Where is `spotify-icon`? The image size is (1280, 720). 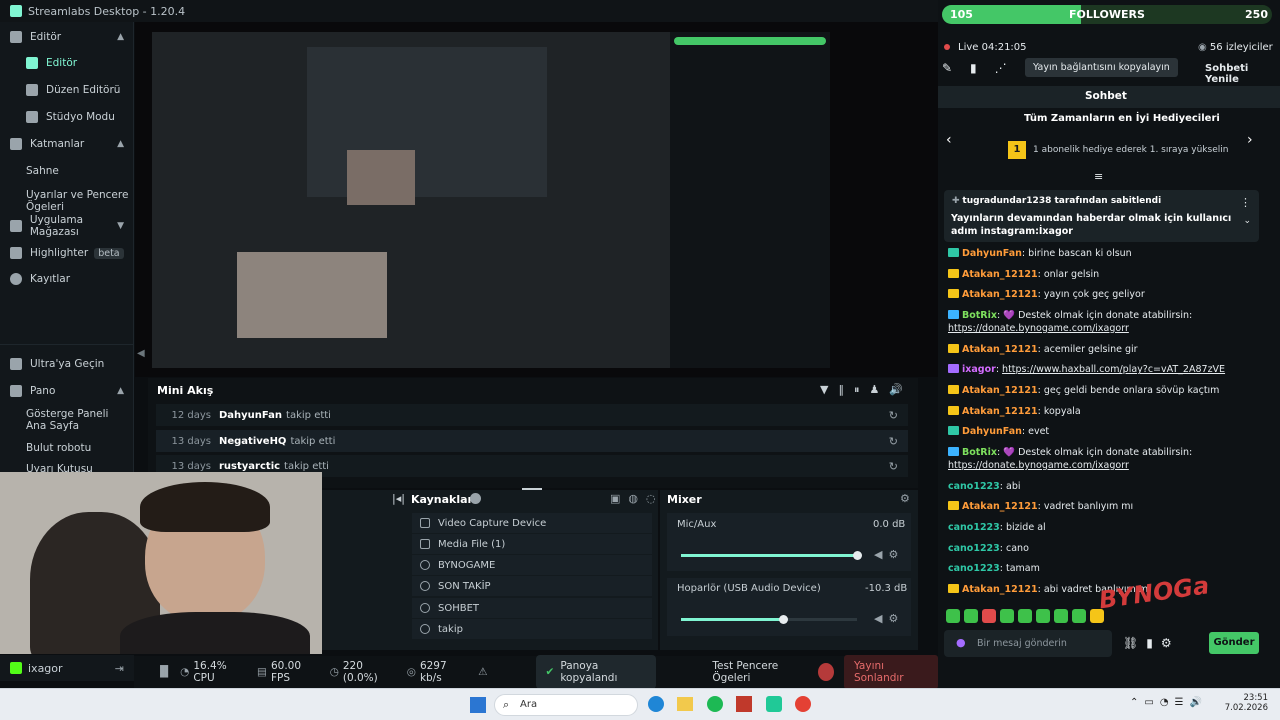
spotify-icon is located at coordinates (715, 704).